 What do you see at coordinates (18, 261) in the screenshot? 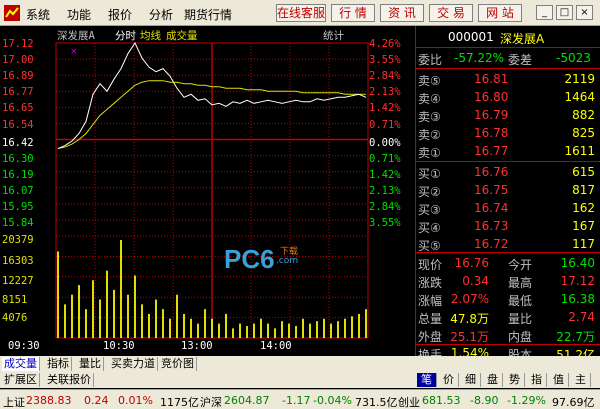
I see `vol-tick: 16303` at bounding box center [18, 261].